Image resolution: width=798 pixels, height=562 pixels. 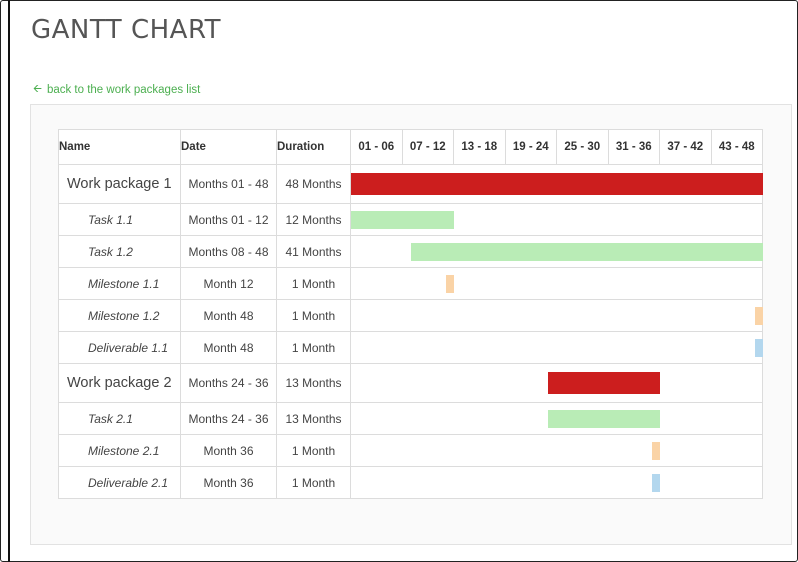 What do you see at coordinates (313, 251) in the screenshot?
I see `row-duration: 41 Months` at bounding box center [313, 251].